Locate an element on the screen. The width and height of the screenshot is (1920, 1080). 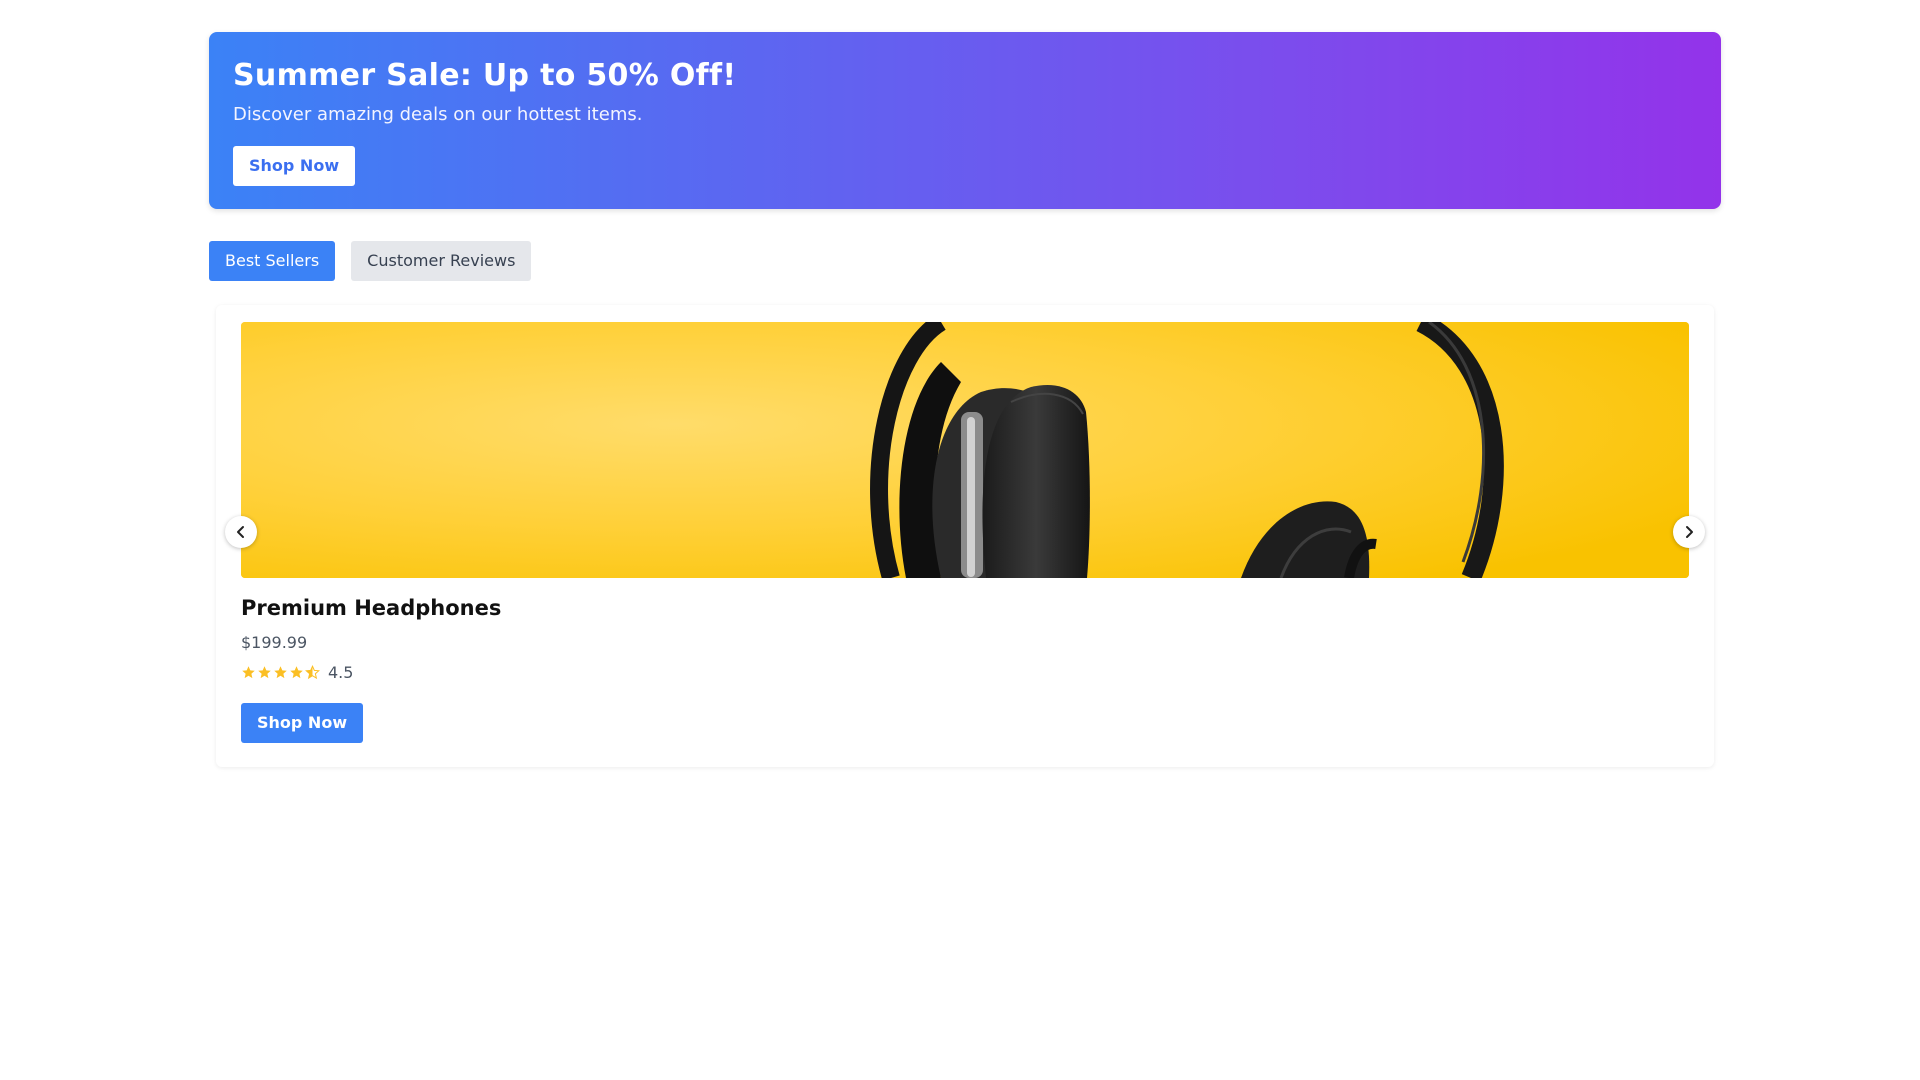
product-price: $199.99 is located at coordinates (274, 642).